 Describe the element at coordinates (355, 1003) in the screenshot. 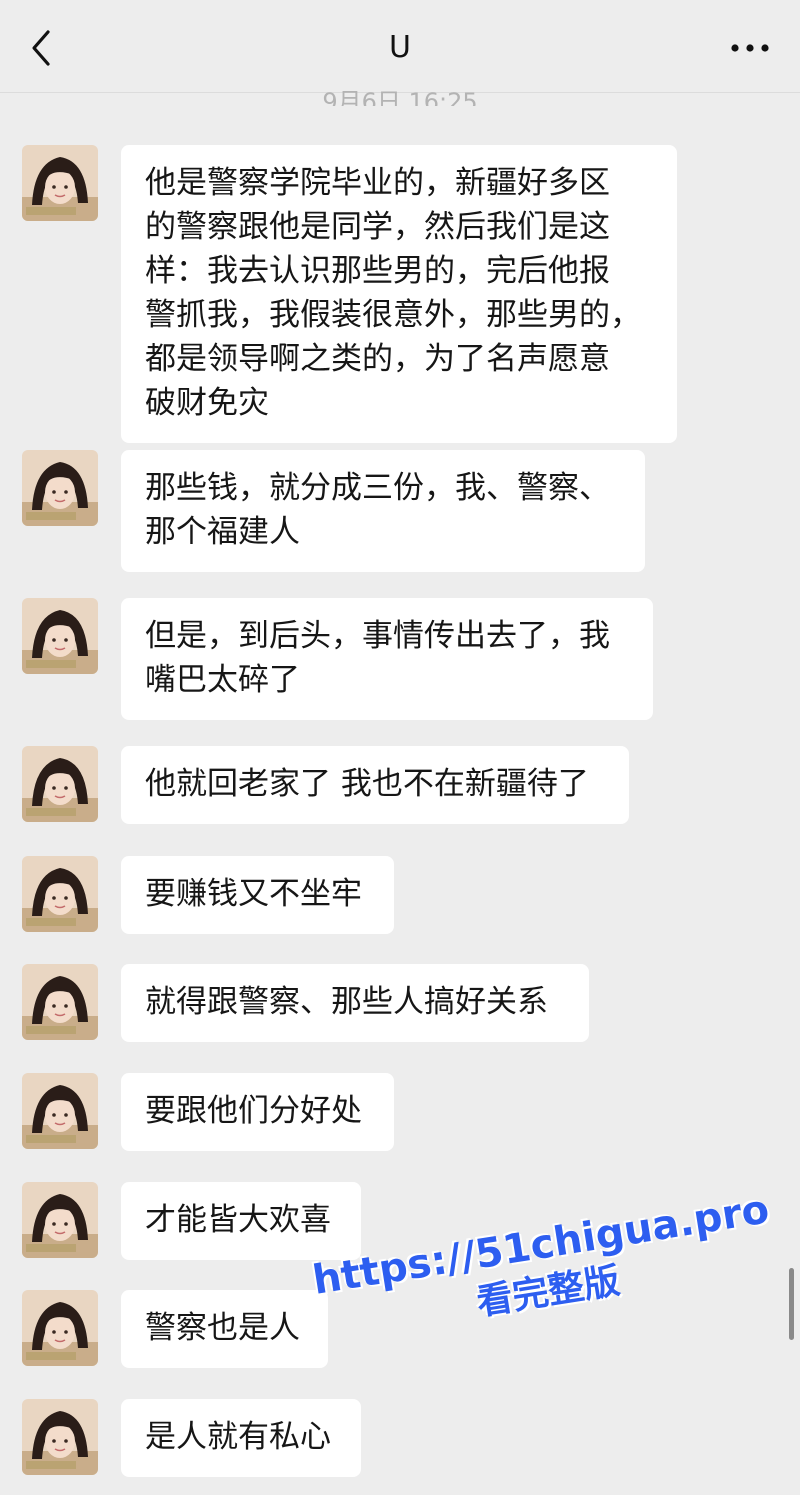

I see `message-bubble: 就得跟警察、那些人搞好关系` at that location.